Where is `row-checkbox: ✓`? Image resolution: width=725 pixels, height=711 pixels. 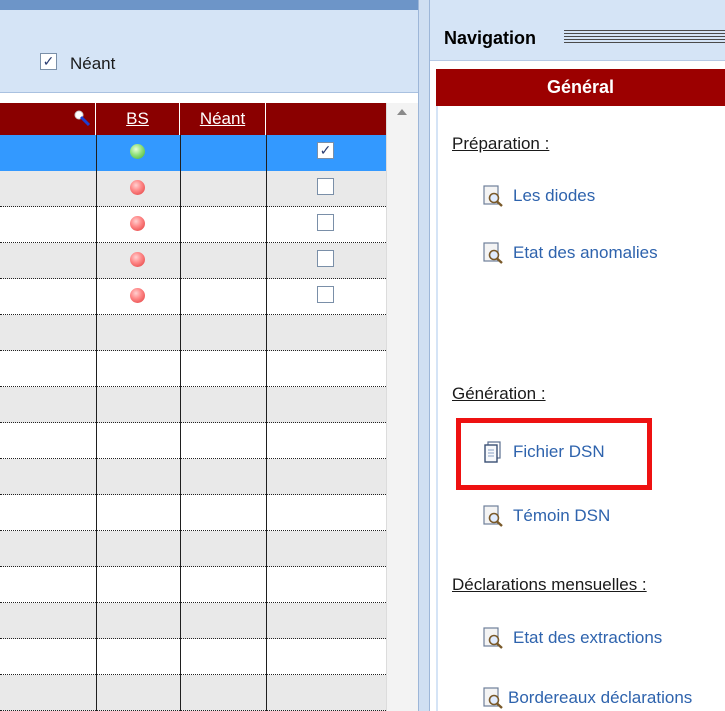 row-checkbox: ✓ is located at coordinates (325, 150).